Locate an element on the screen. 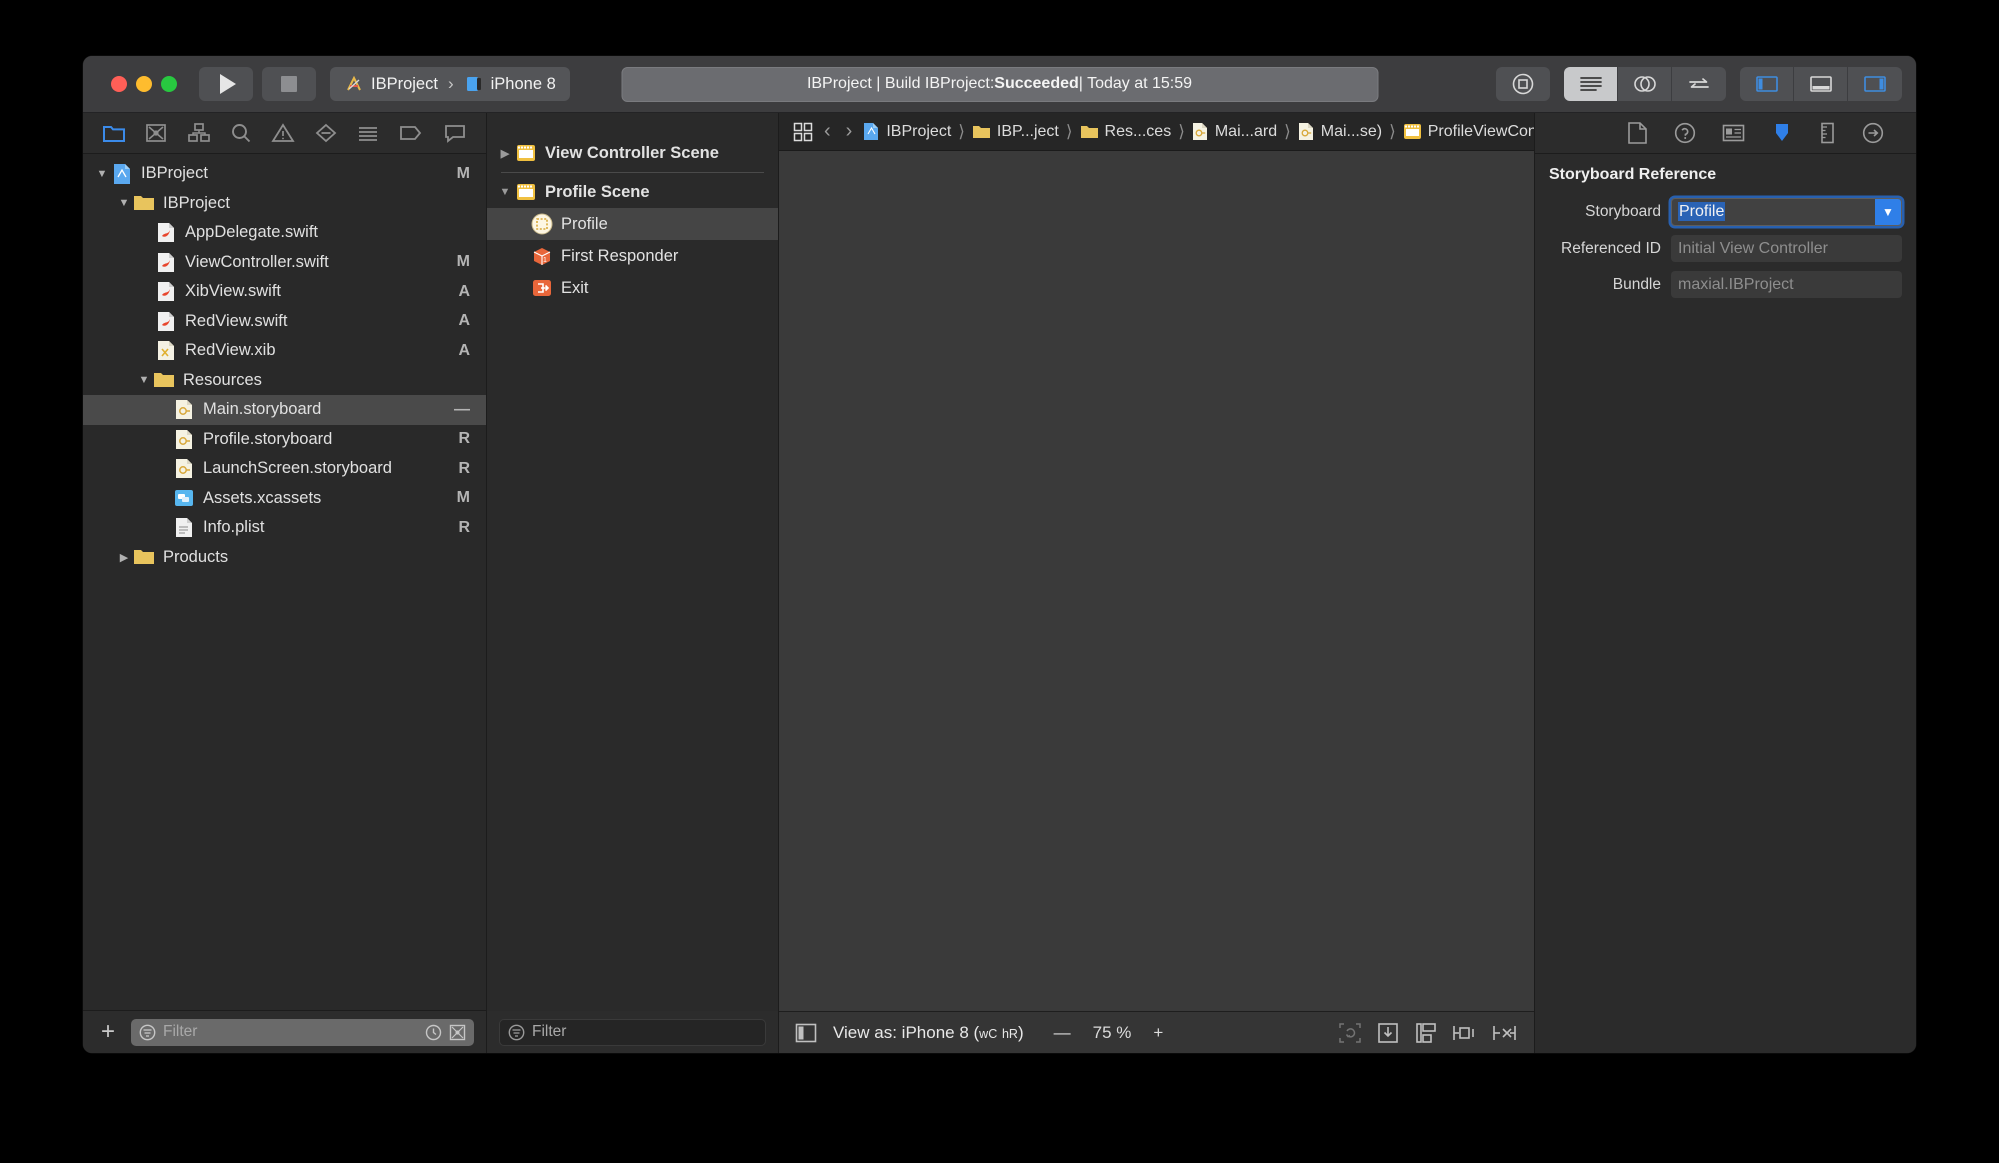  toggle-document-outline-button is located at coordinates (806, 1033).